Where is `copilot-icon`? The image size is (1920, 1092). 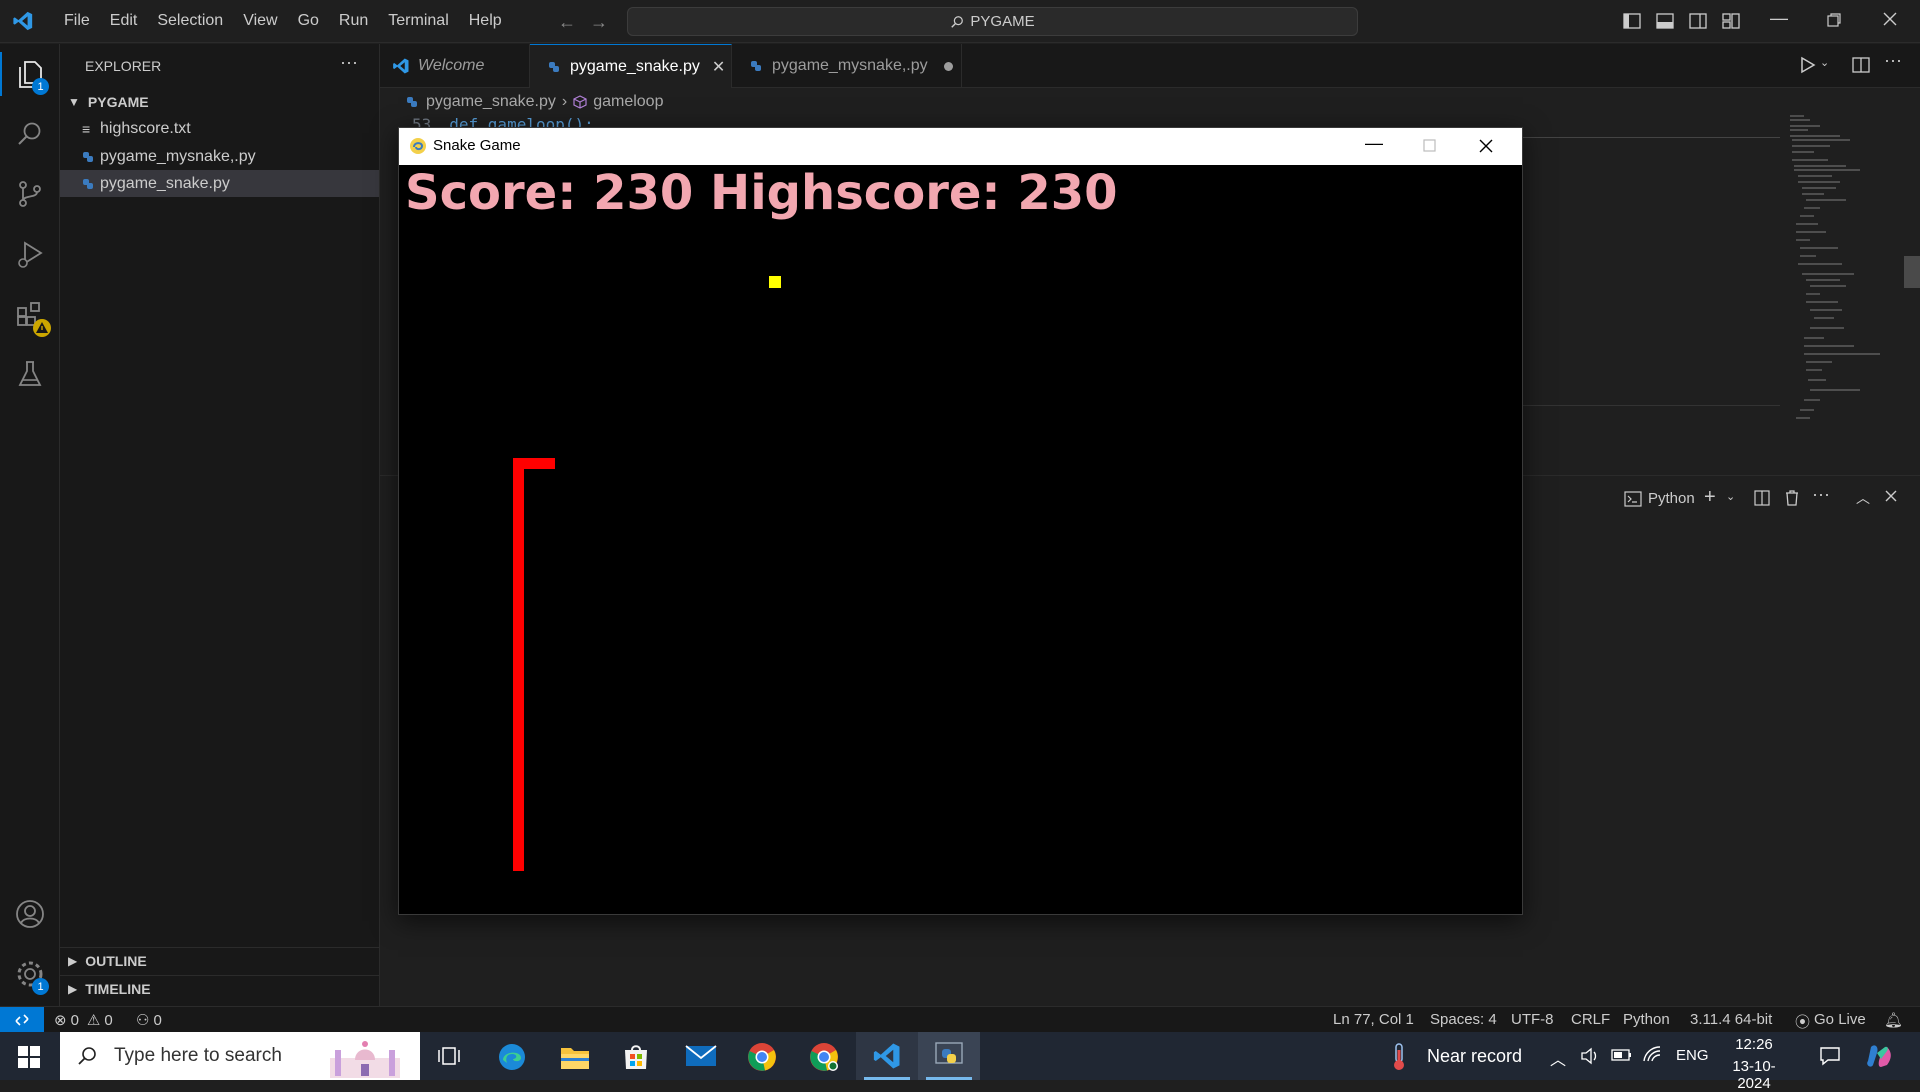 copilot-icon is located at coordinates (1879, 1056).